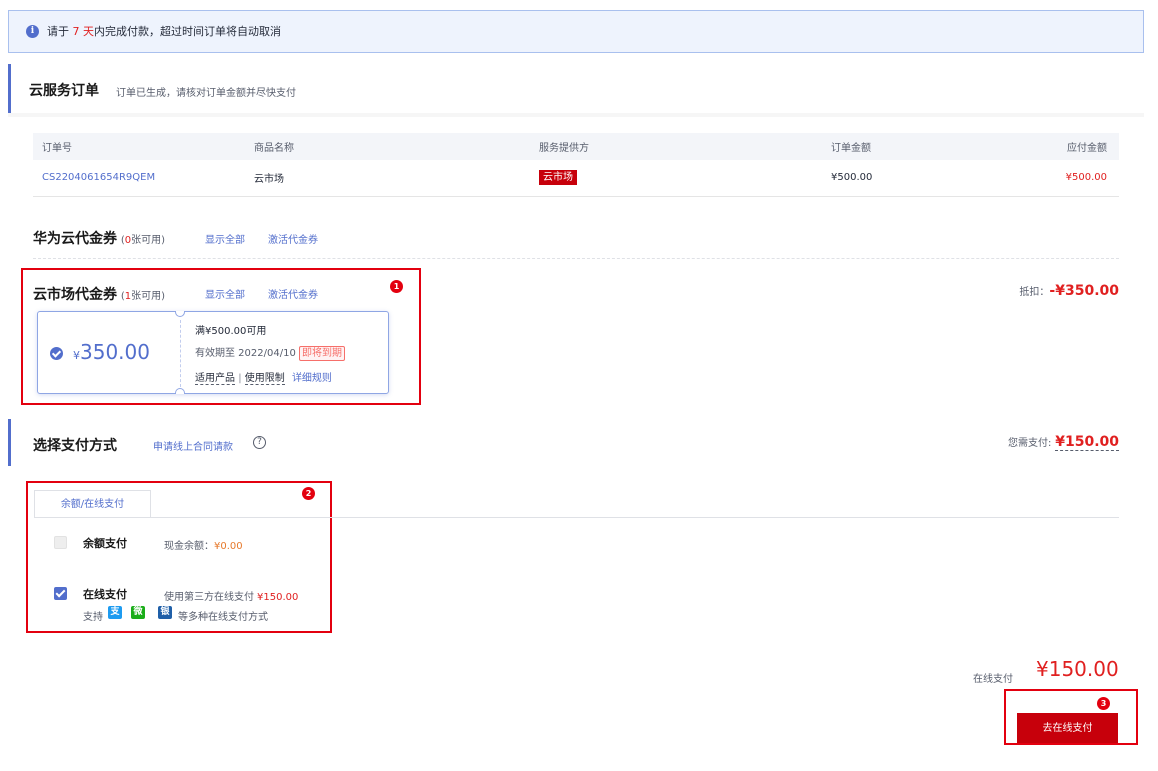  I want to click on amount-due-value: ¥150.00, so click(1087, 442).